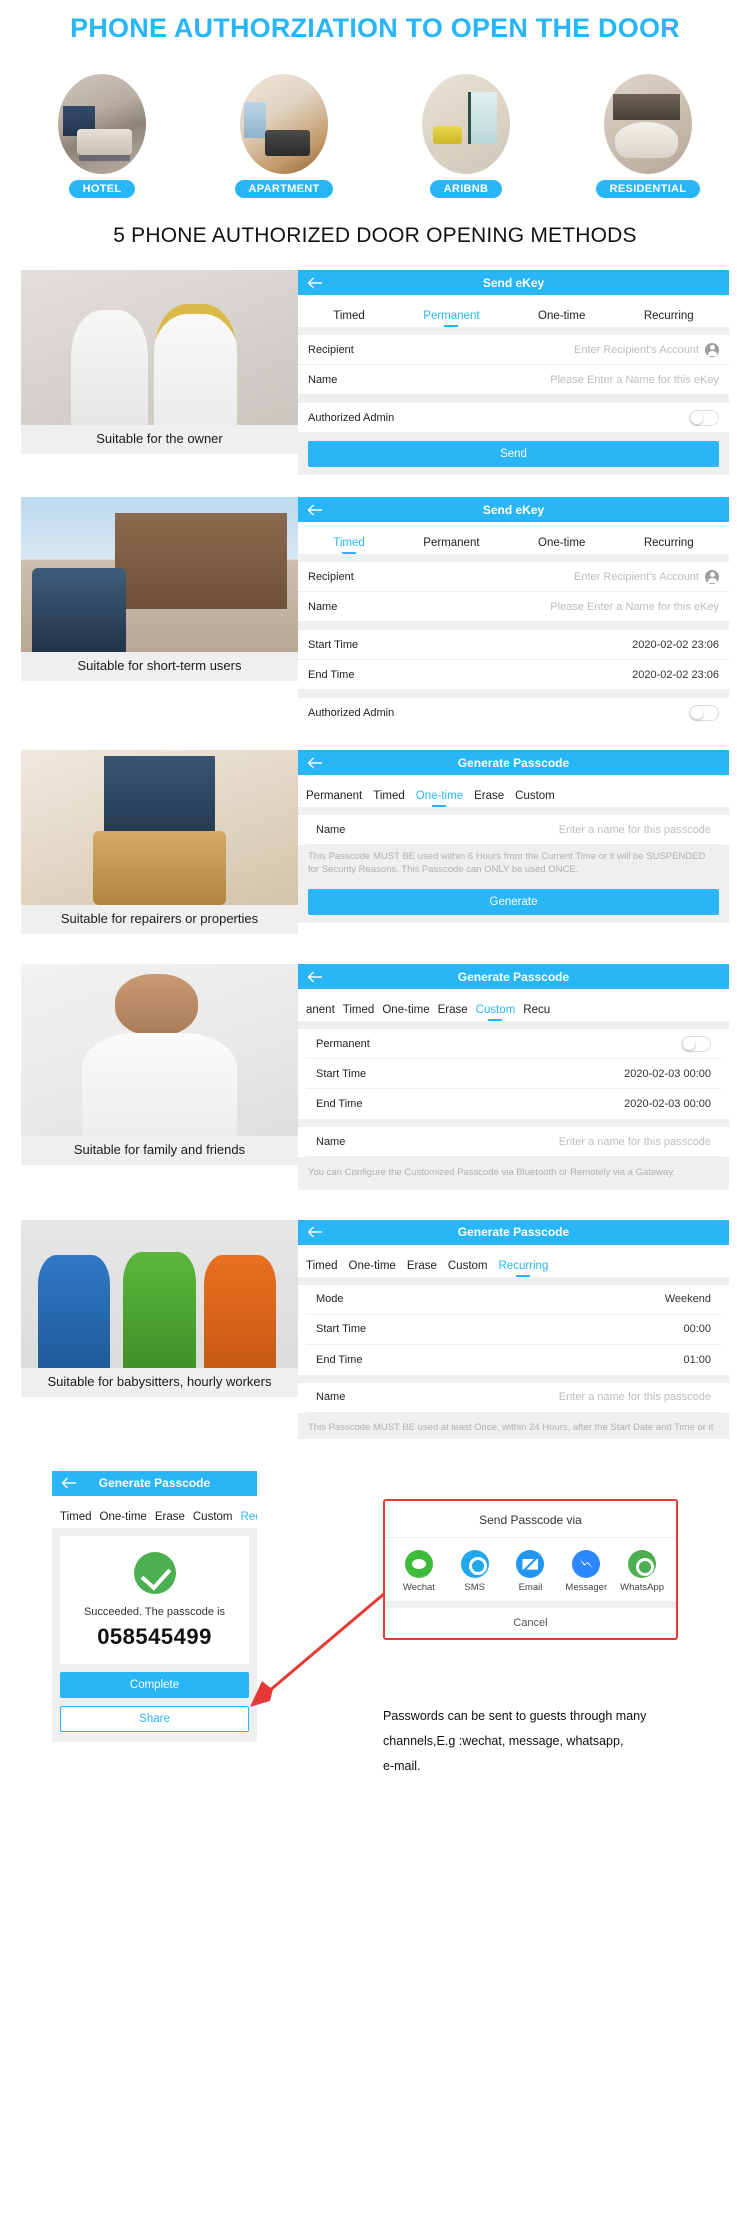 The image size is (750, 2213). I want to click on channel-label: Email, so click(530, 1587).